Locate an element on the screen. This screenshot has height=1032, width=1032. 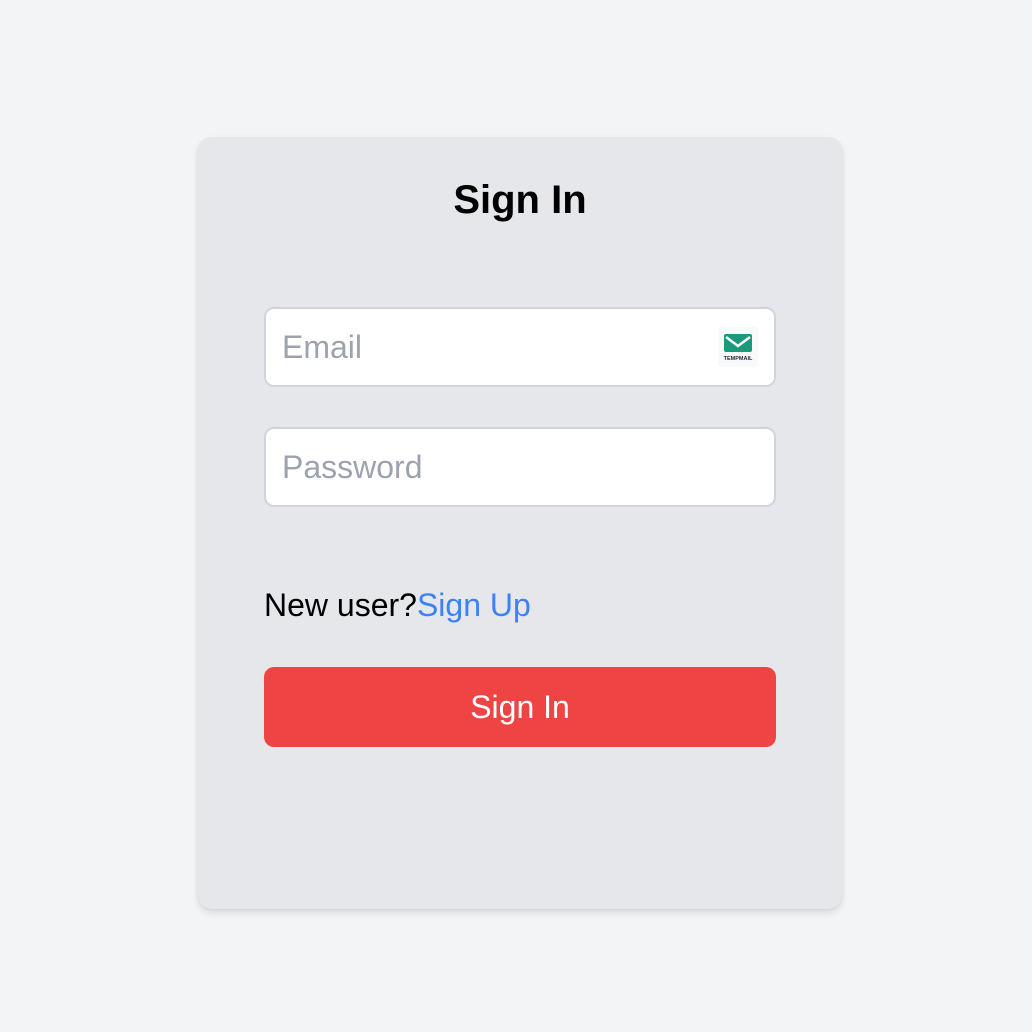
signup-prompt-row: New user?Sign Up is located at coordinates (397, 605).